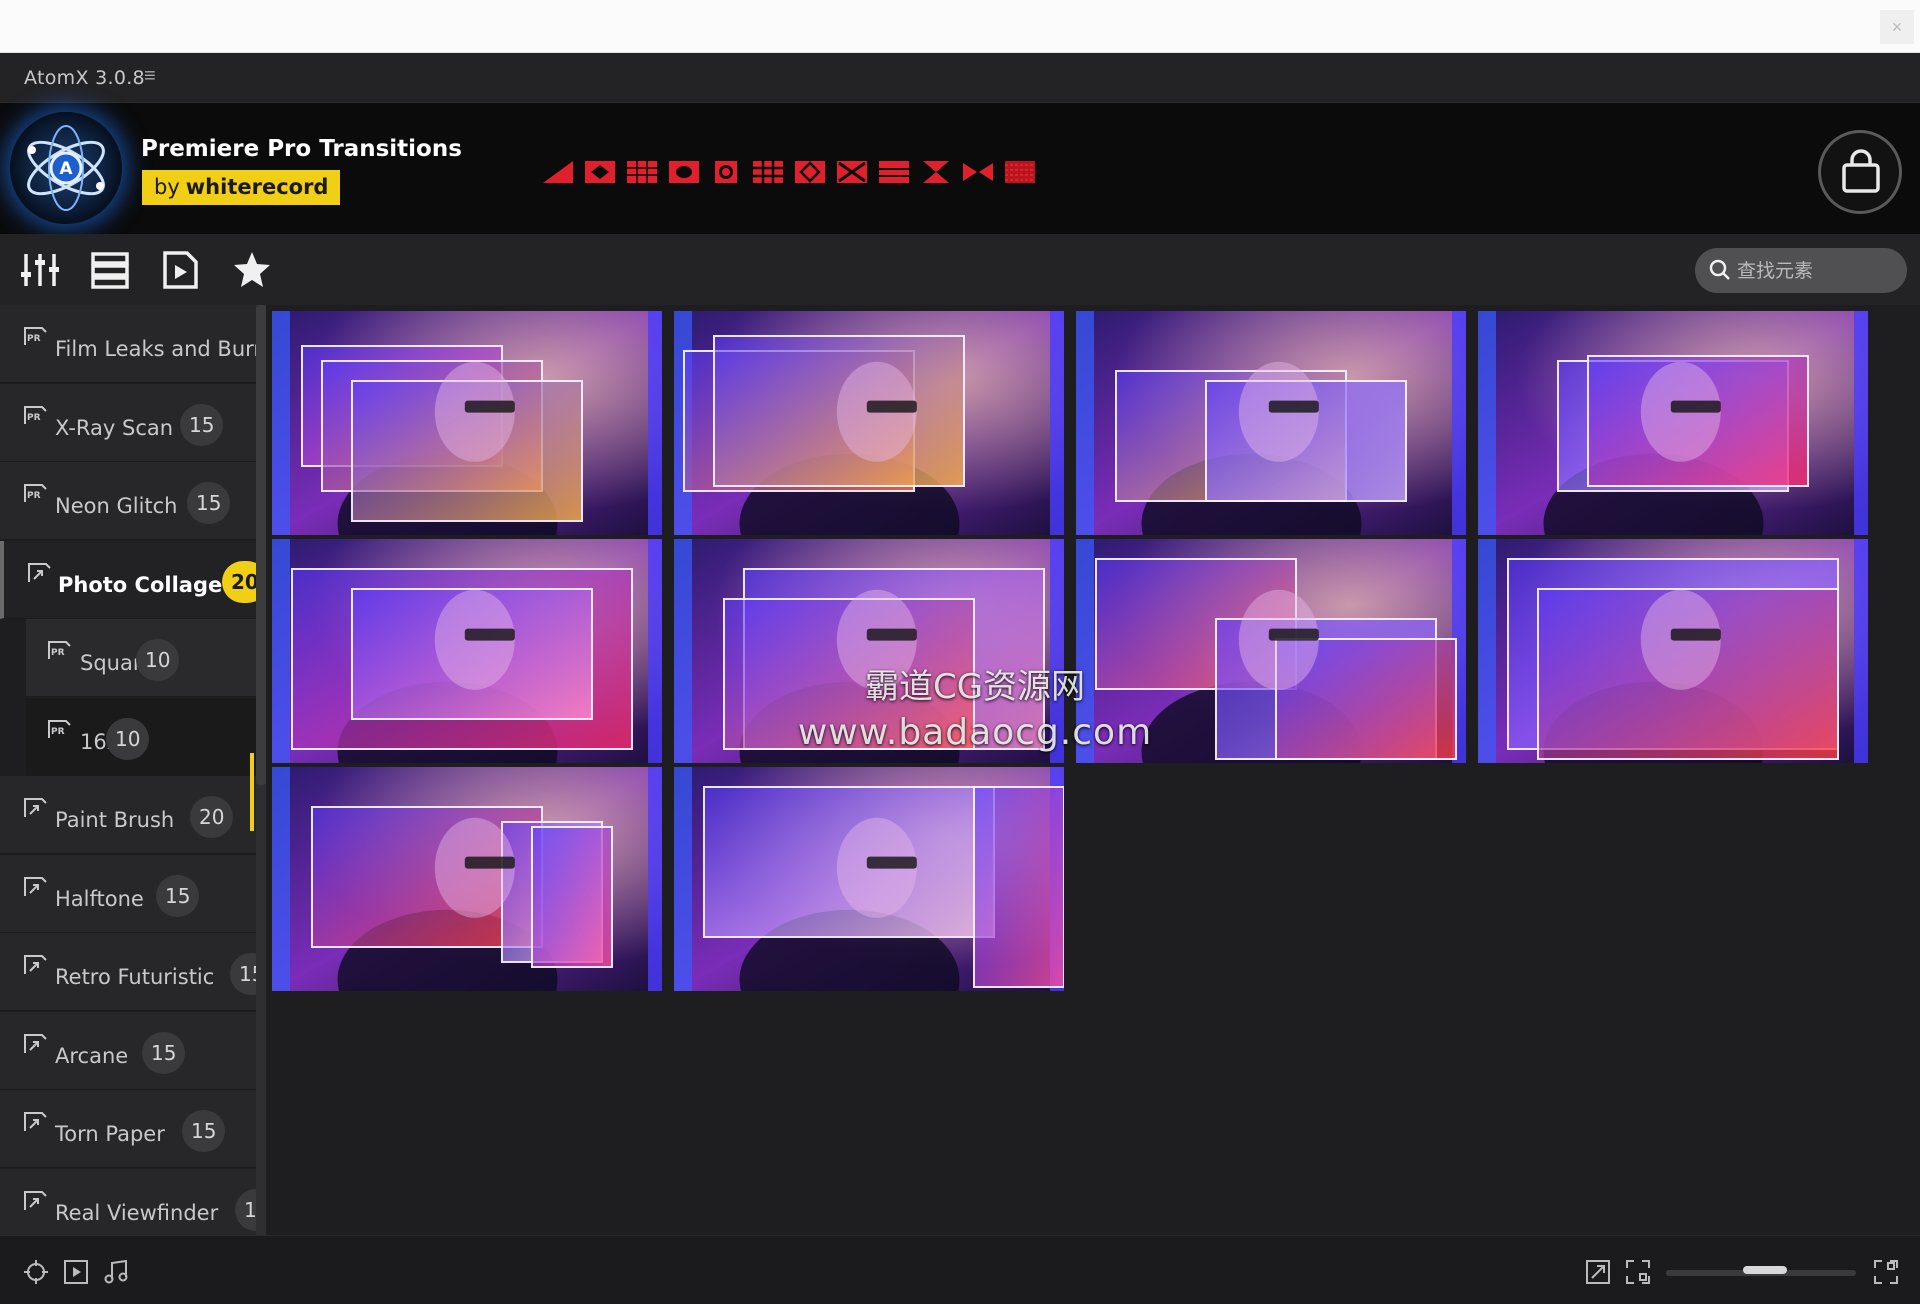 This screenshot has height=1304, width=1920. I want to click on resize-icon, so click(1598, 1272).